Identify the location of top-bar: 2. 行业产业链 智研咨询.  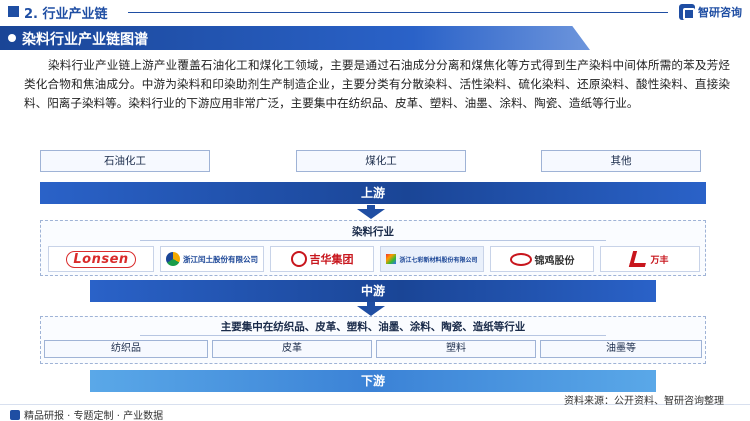
(375, 12).